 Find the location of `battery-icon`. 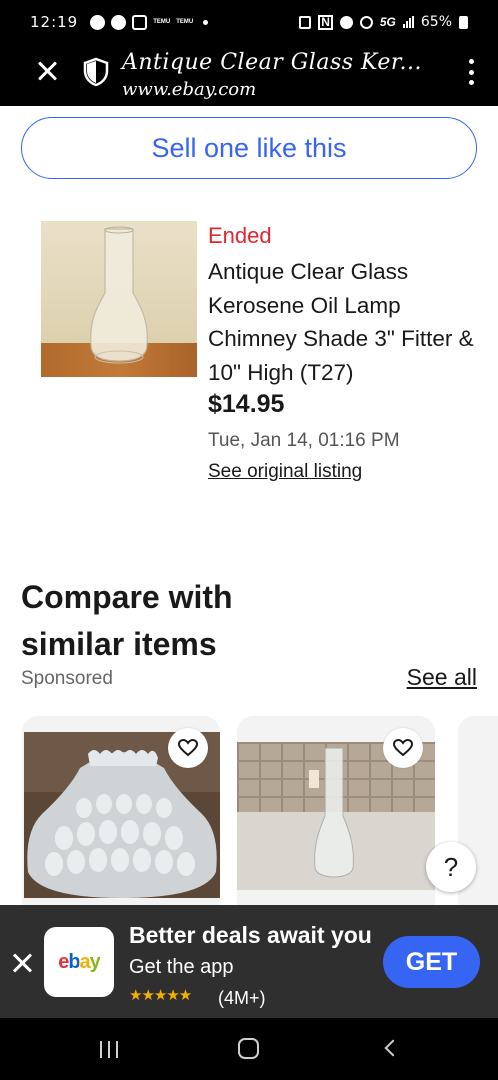

battery-icon is located at coordinates (463, 22).